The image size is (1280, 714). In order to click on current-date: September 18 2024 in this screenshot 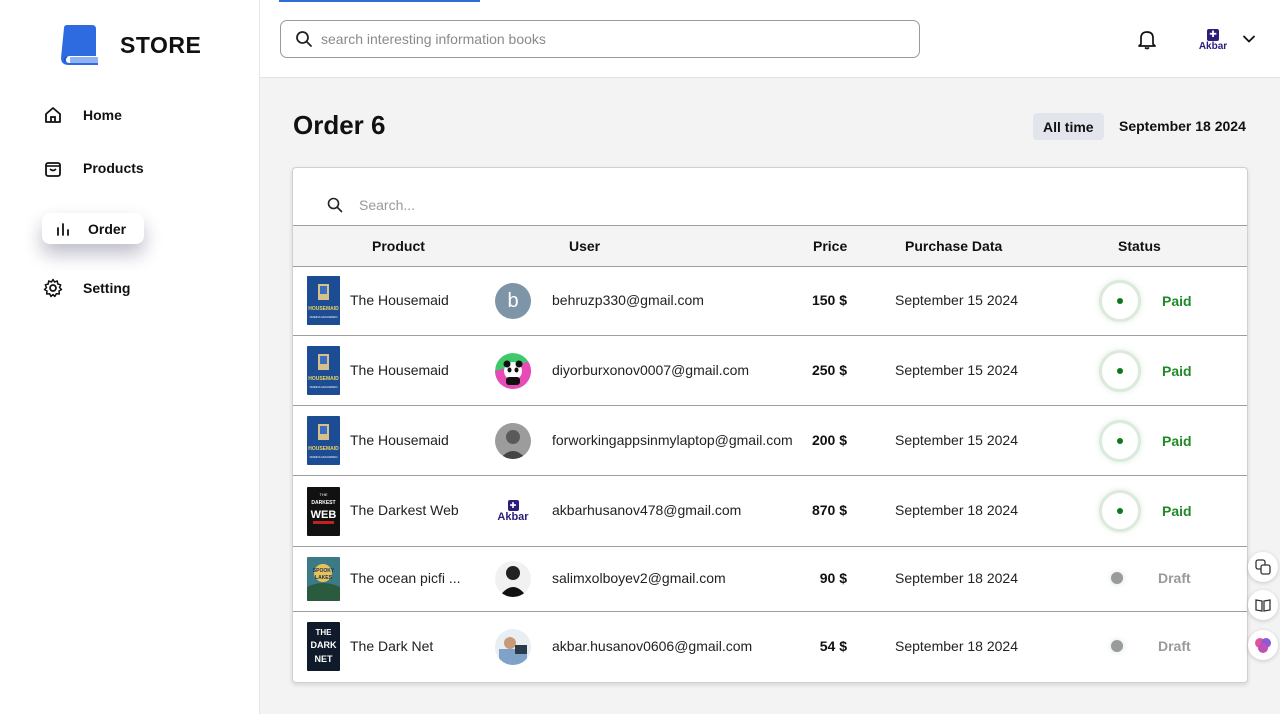, I will do `click(1182, 126)`.